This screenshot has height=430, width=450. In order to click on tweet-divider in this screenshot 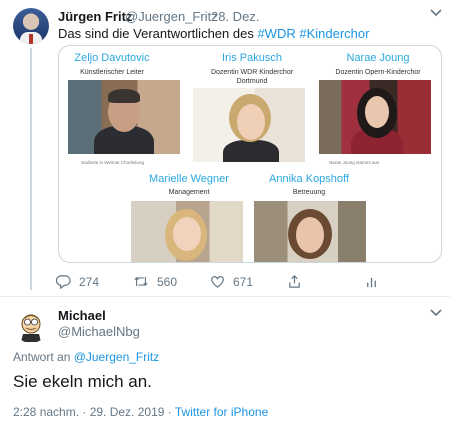, I will do `click(225, 296)`.